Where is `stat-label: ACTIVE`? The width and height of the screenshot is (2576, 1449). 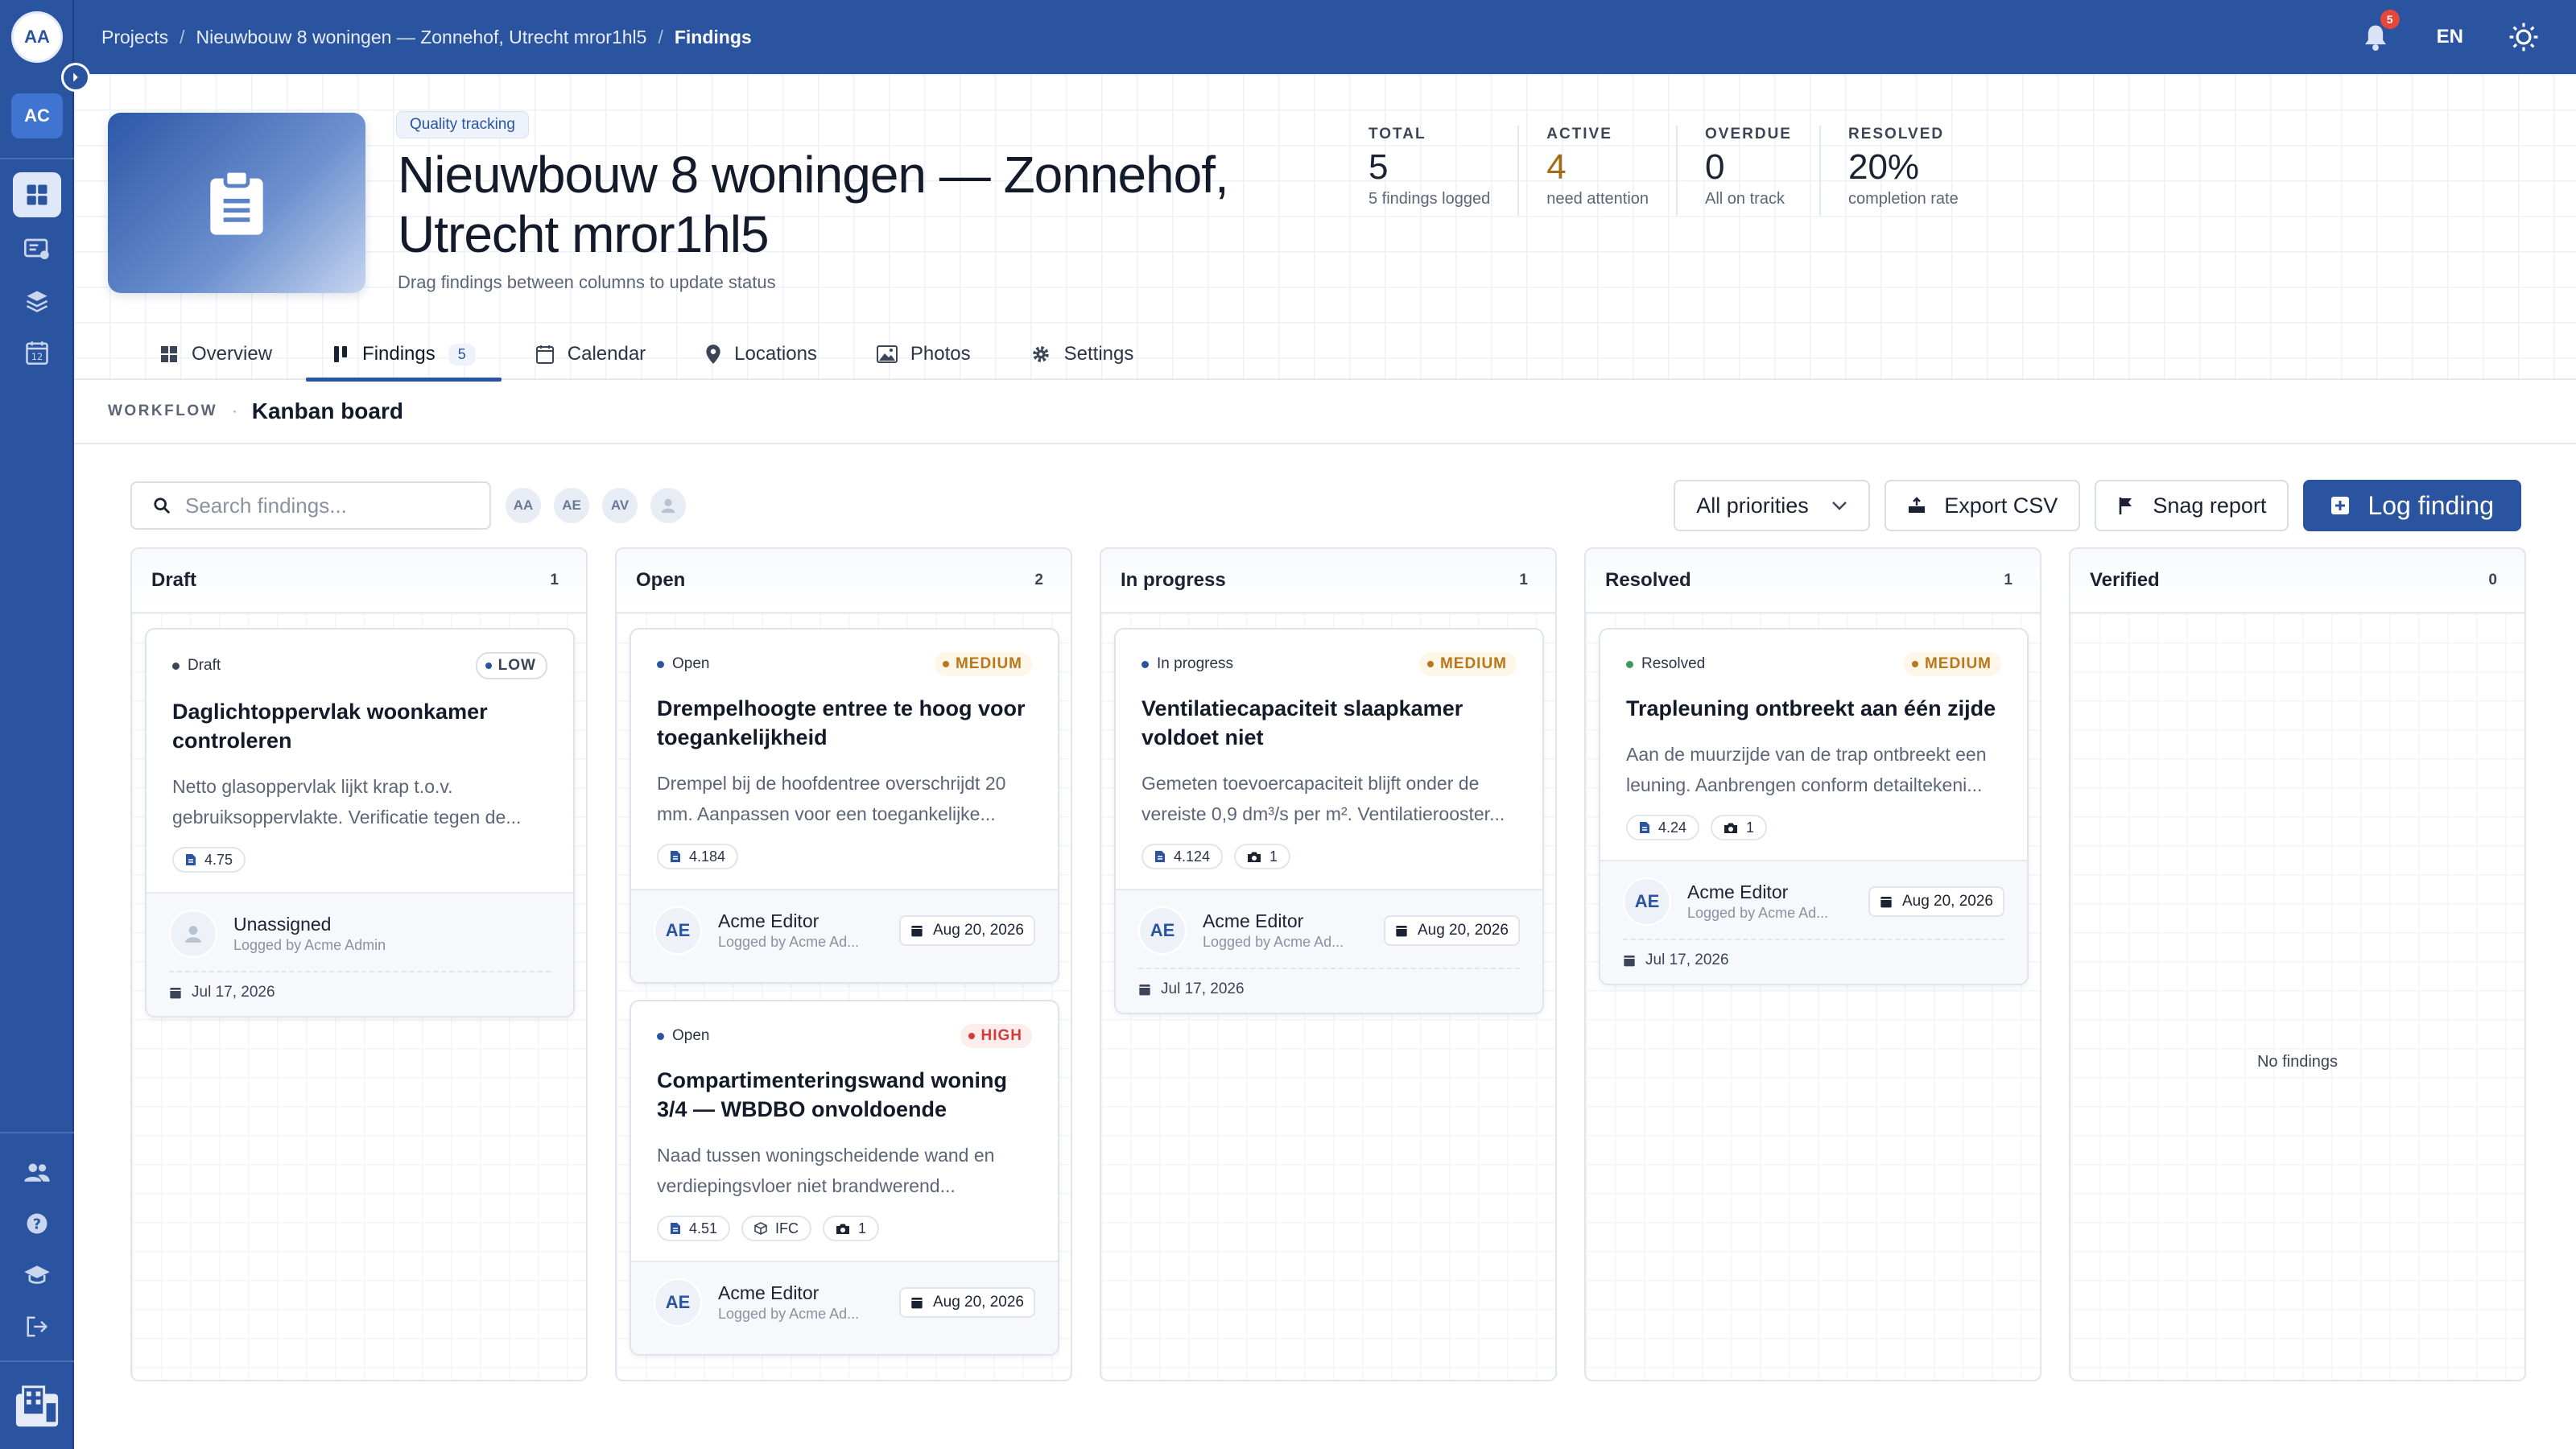
stat-label: ACTIVE is located at coordinates (1579, 134).